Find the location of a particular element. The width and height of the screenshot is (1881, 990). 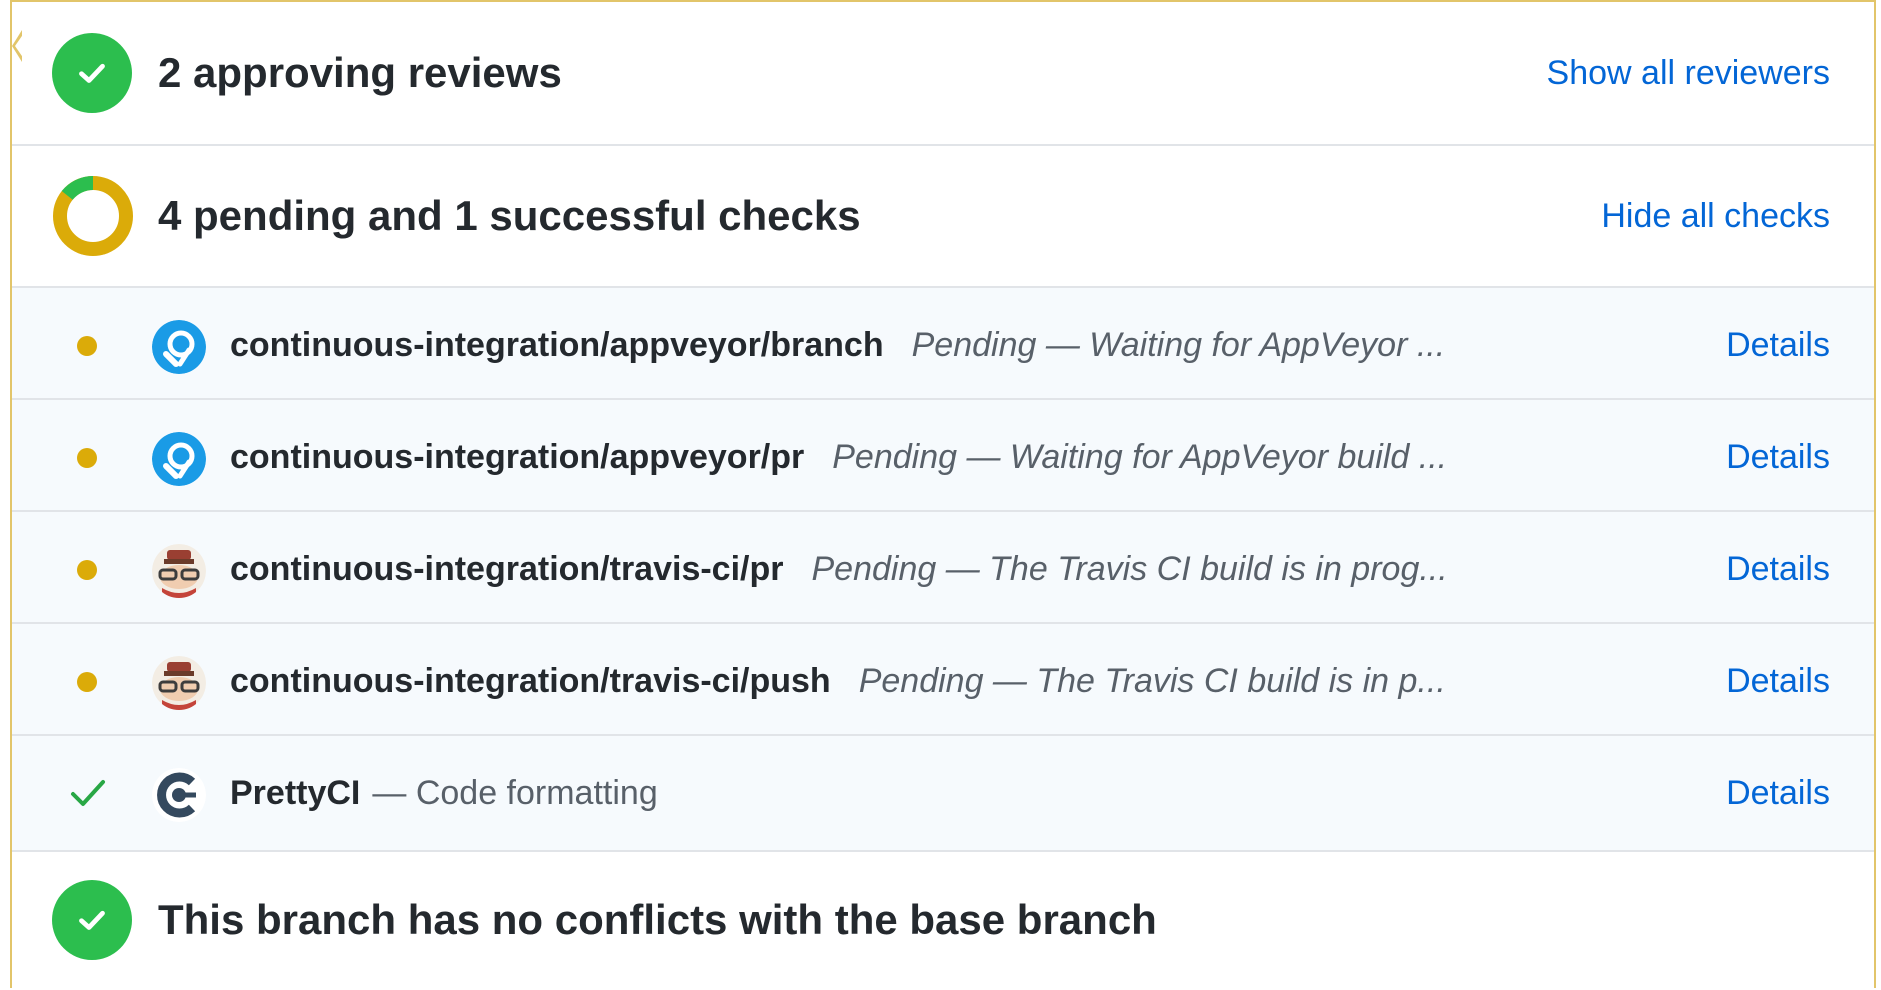

success-check-icon is located at coordinates (88, 793).